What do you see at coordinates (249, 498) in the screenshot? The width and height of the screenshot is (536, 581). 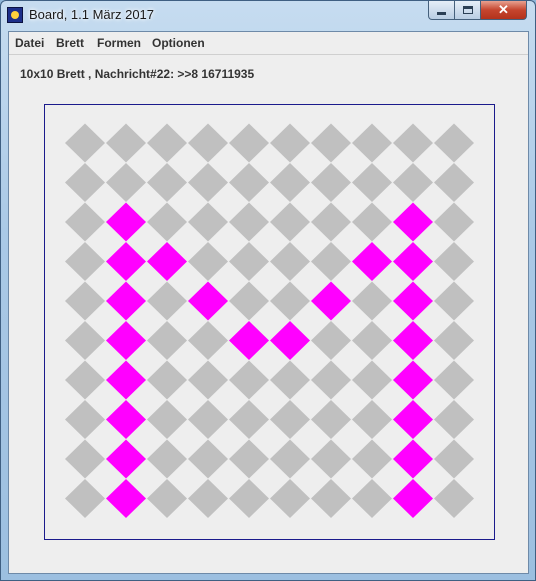 I see `board-cell-r9-c4` at bounding box center [249, 498].